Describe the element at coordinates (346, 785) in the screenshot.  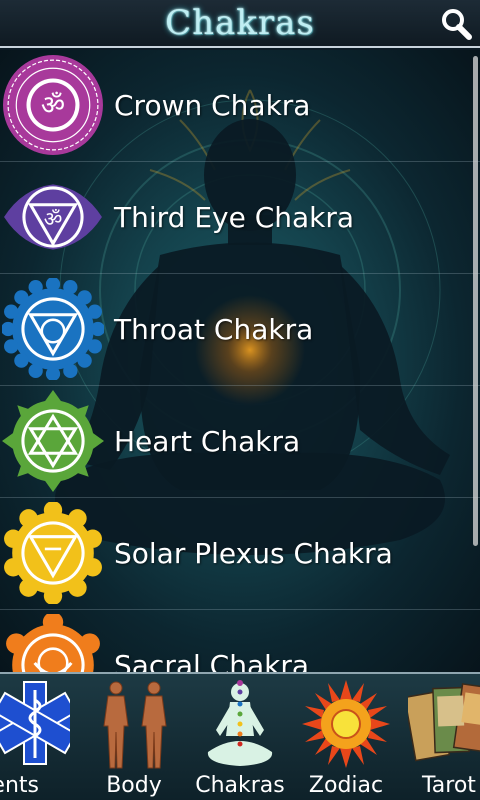
I see `tab-label: Zodiac` at that location.